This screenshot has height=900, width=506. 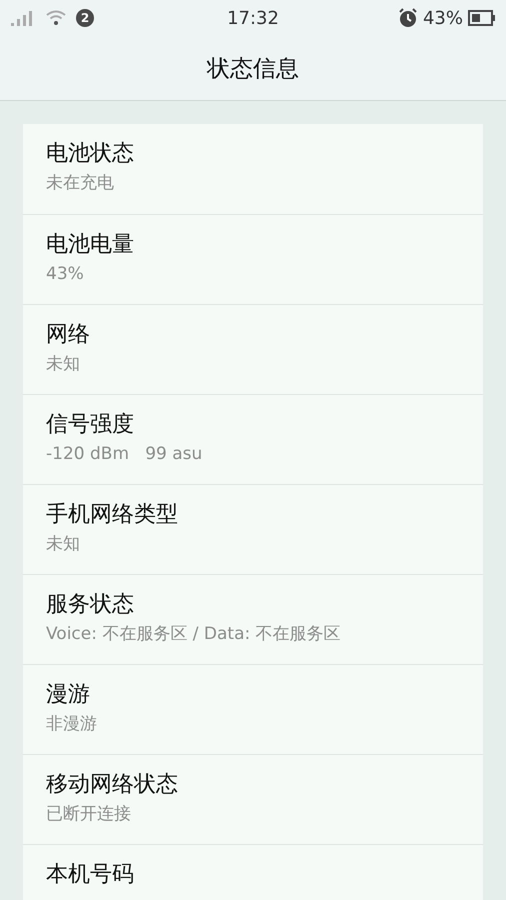 What do you see at coordinates (112, 515) in the screenshot?
I see `row-title: 手机网络类型` at bounding box center [112, 515].